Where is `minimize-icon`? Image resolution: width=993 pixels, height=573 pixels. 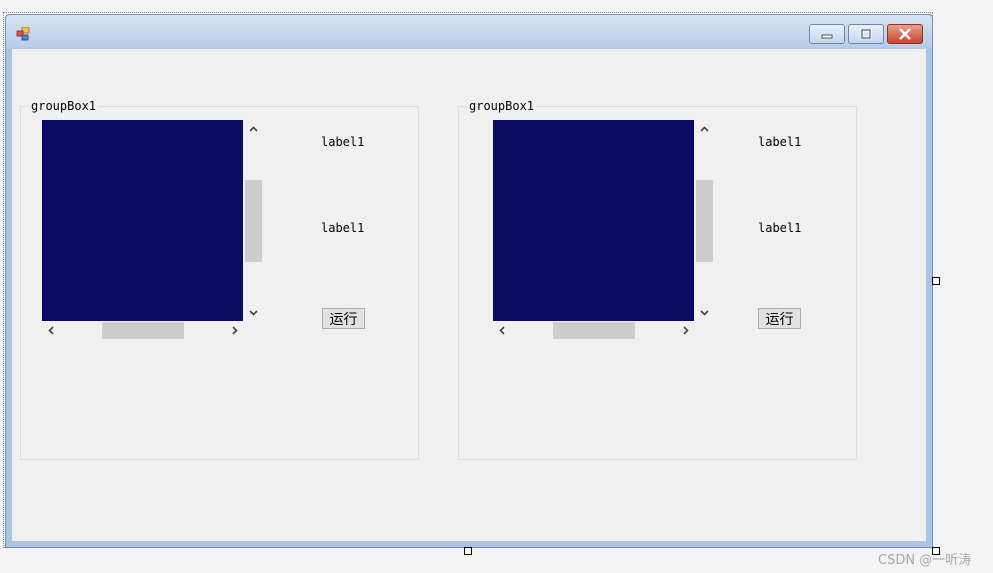 minimize-icon is located at coordinates (827, 36).